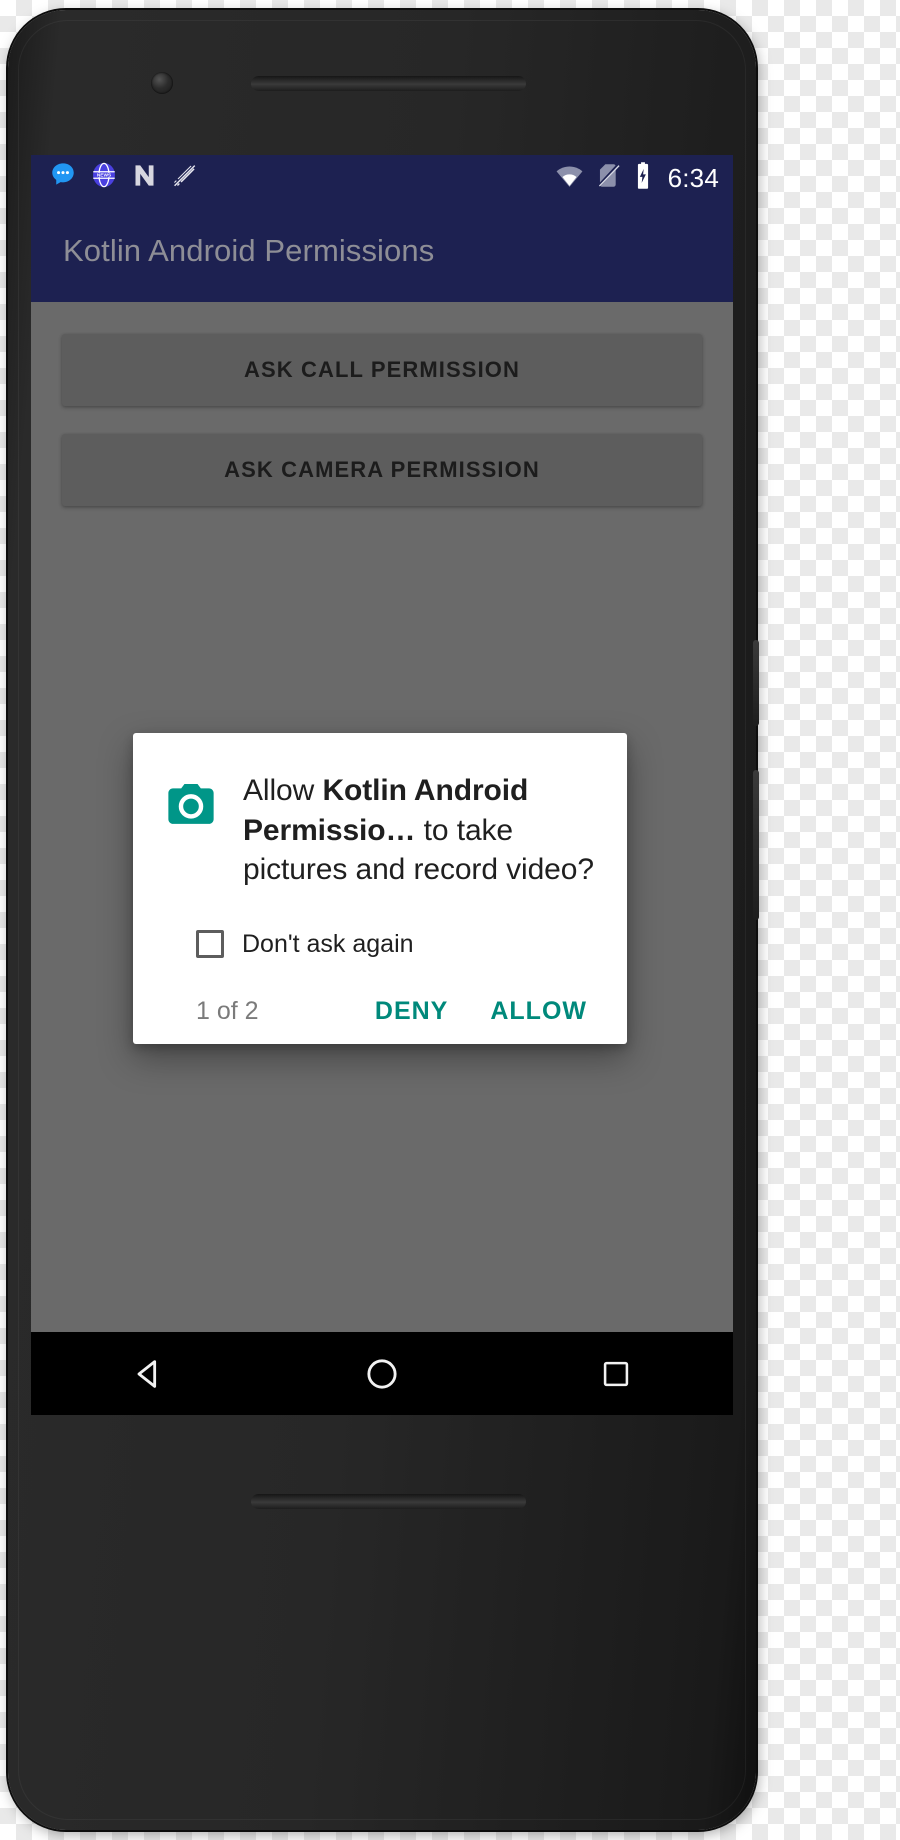  I want to click on news-icon: NEWS, so click(104, 177).